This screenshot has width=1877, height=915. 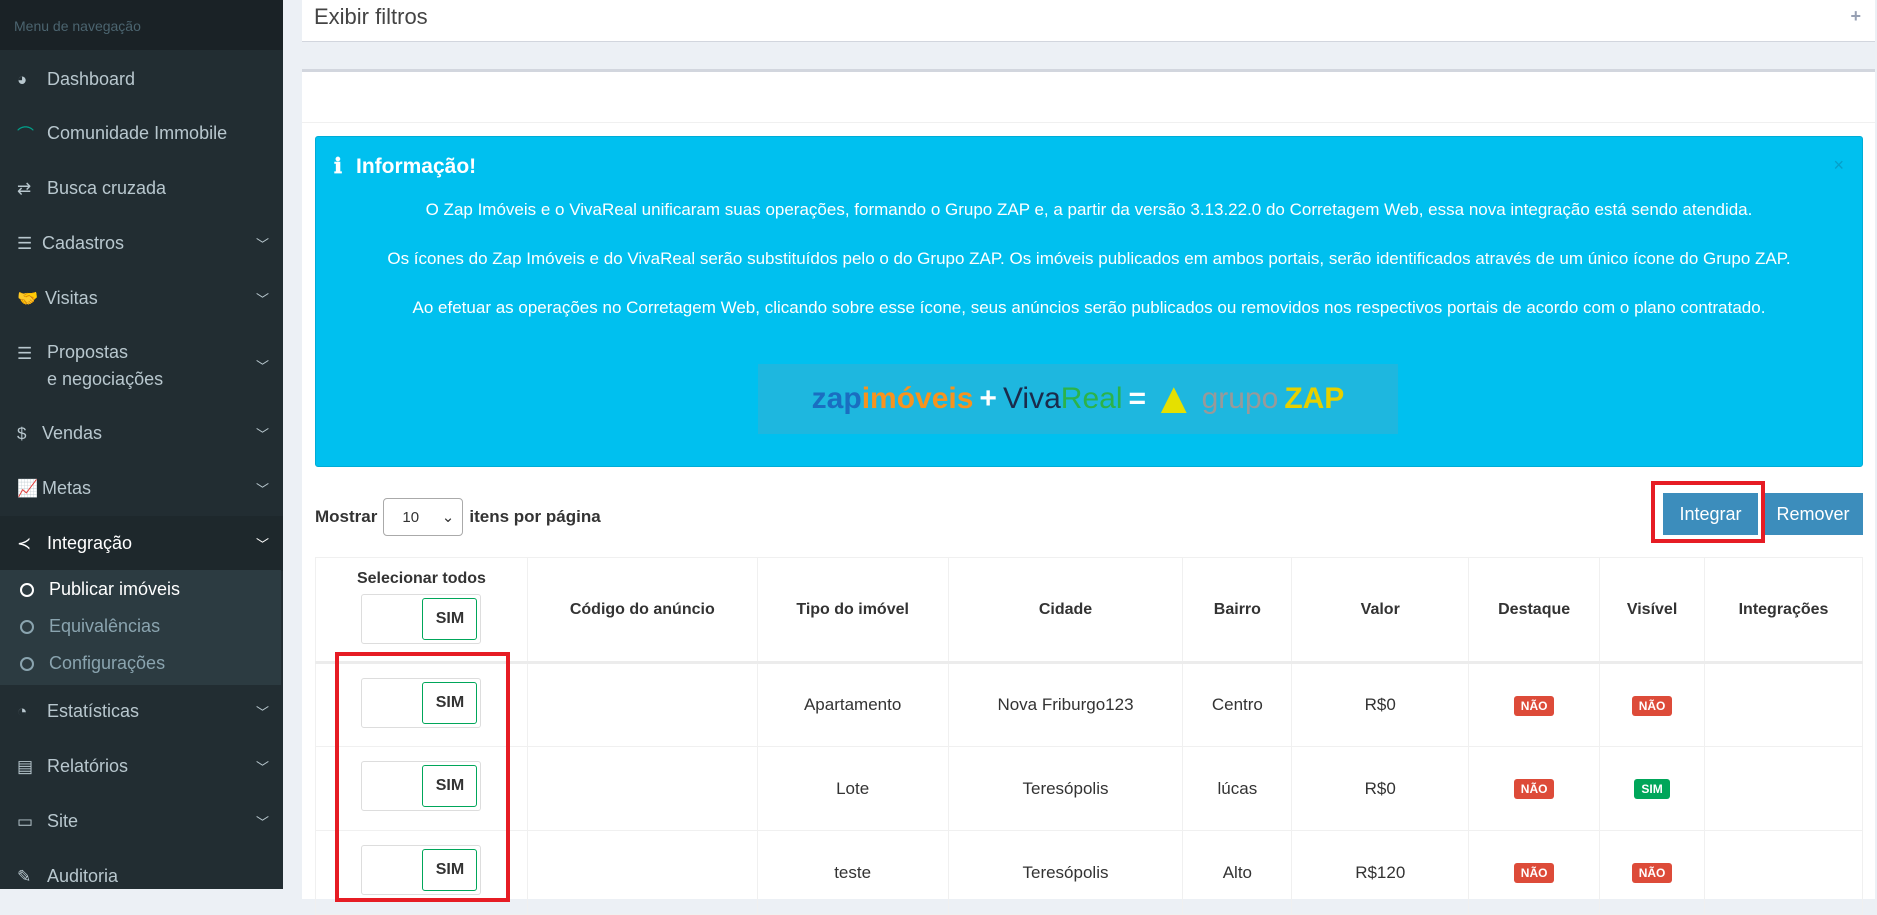 What do you see at coordinates (1237, 610) in the screenshot?
I see `col-bairro: Bairro` at bounding box center [1237, 610].